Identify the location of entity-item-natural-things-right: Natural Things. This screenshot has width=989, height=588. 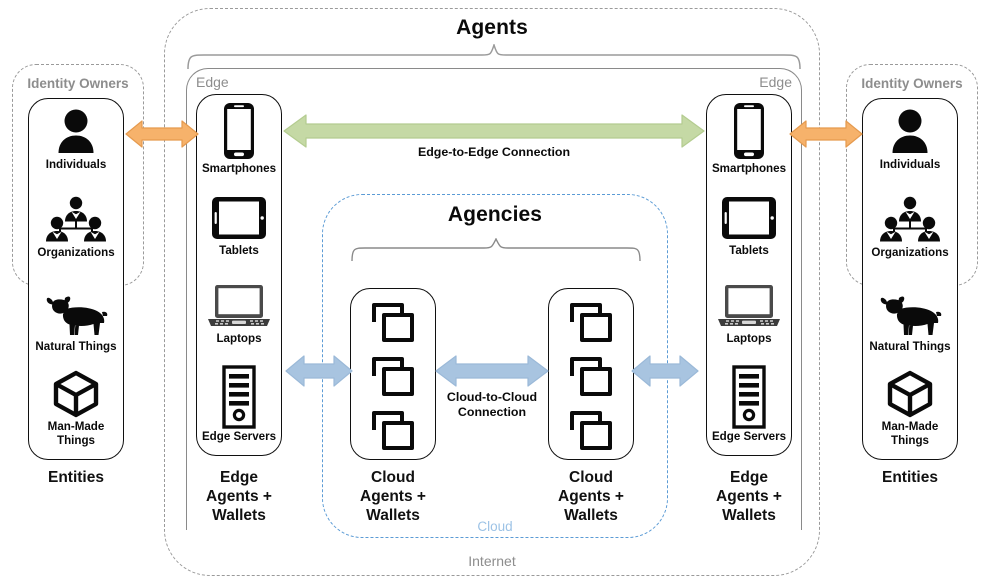
(910, 326).